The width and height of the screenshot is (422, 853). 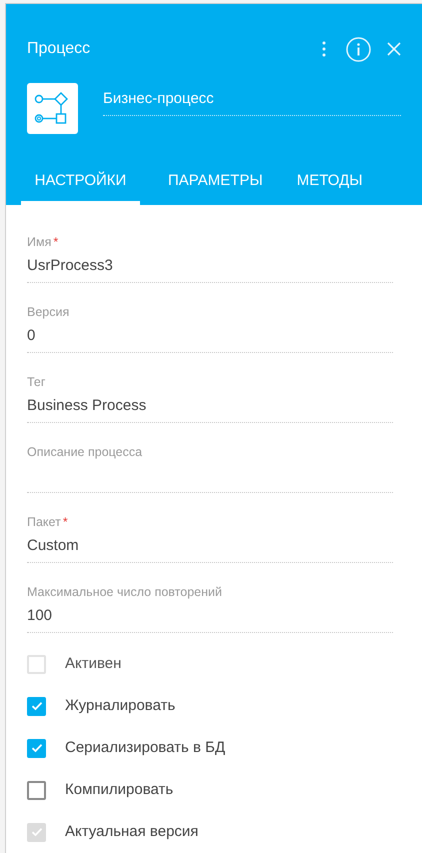 I want to click on field-label: Тег, so click(x=36, y=382).